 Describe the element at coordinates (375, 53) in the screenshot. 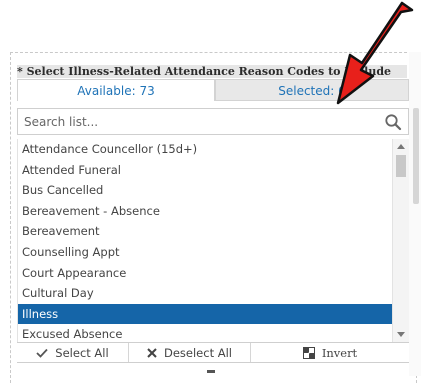

I see `annotation-arrow-icon` at that location.